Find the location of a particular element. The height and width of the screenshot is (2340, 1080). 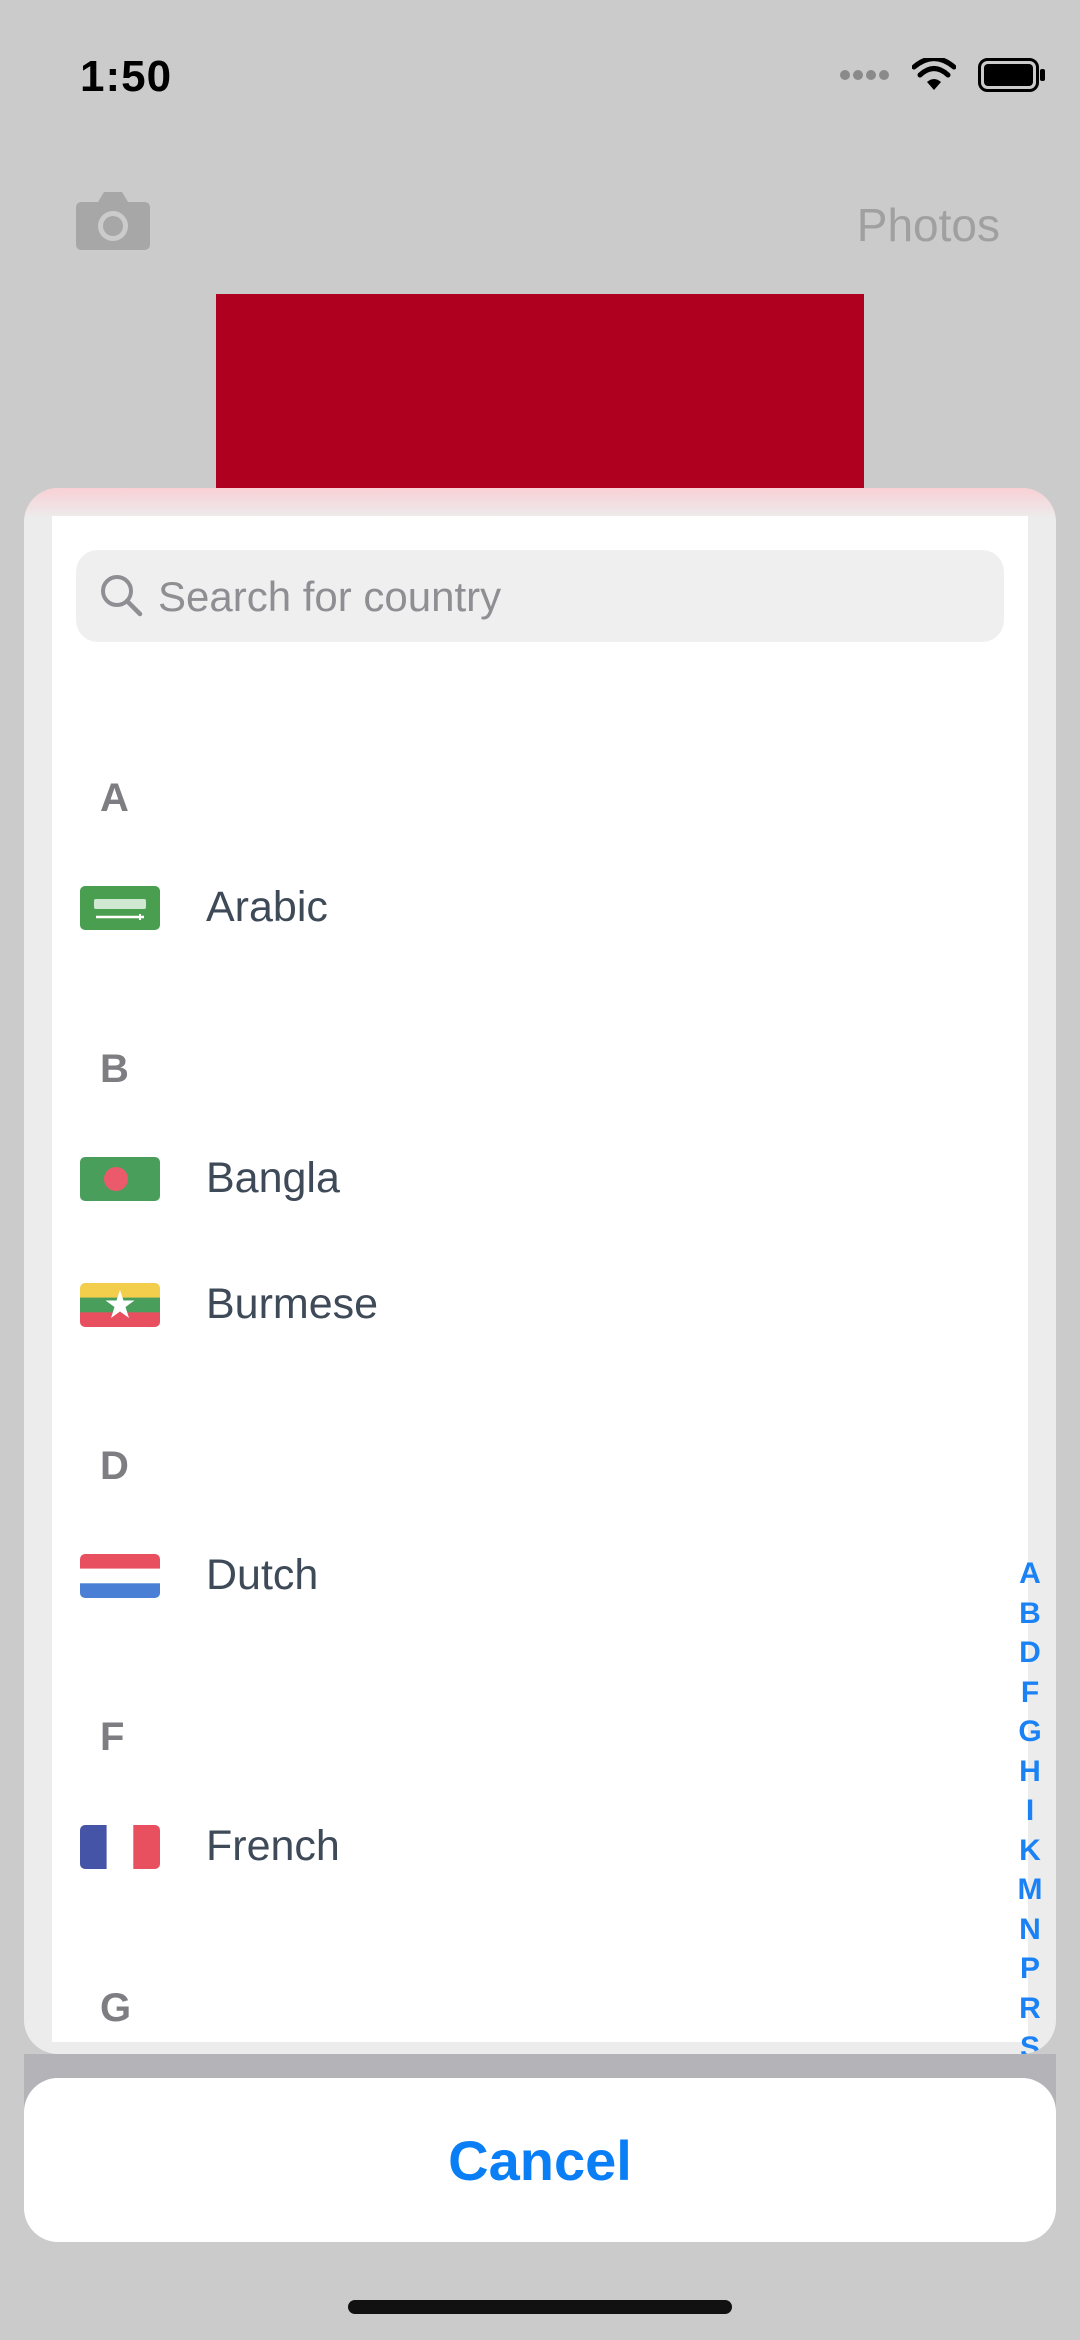

section-header-g: G is located at coordinates (116, 2008).